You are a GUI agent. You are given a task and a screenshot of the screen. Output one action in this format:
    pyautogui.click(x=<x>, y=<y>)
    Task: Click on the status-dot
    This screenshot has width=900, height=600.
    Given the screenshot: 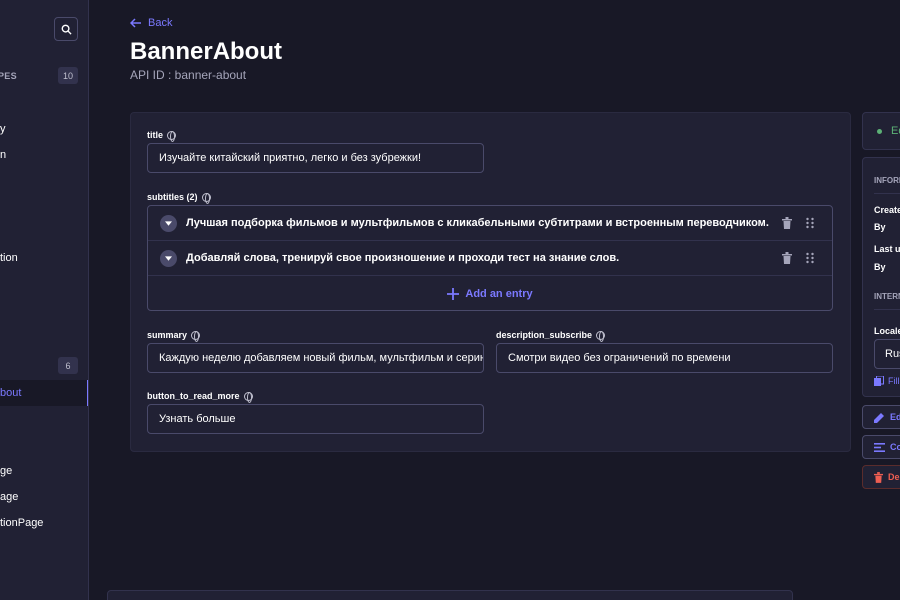 What is the action you would take?
    pyautogui.click(x=879, y=131)
    